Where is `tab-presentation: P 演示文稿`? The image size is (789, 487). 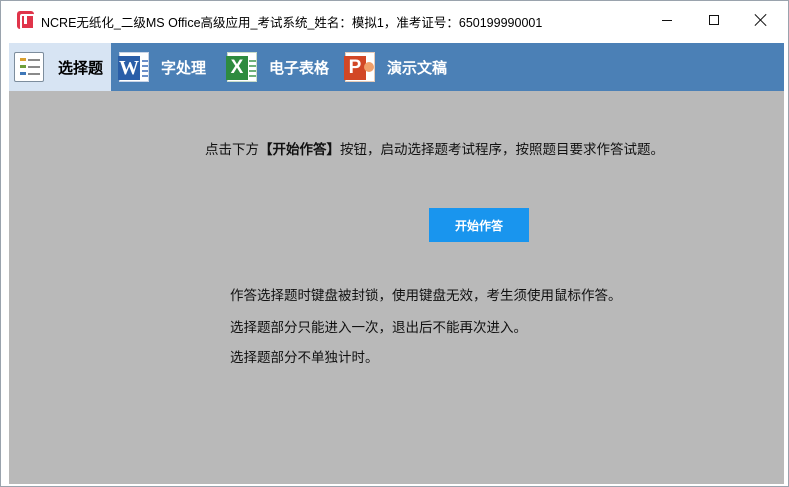
tab-presentation: P 演示文稿 is located at coordinates (404, 67).